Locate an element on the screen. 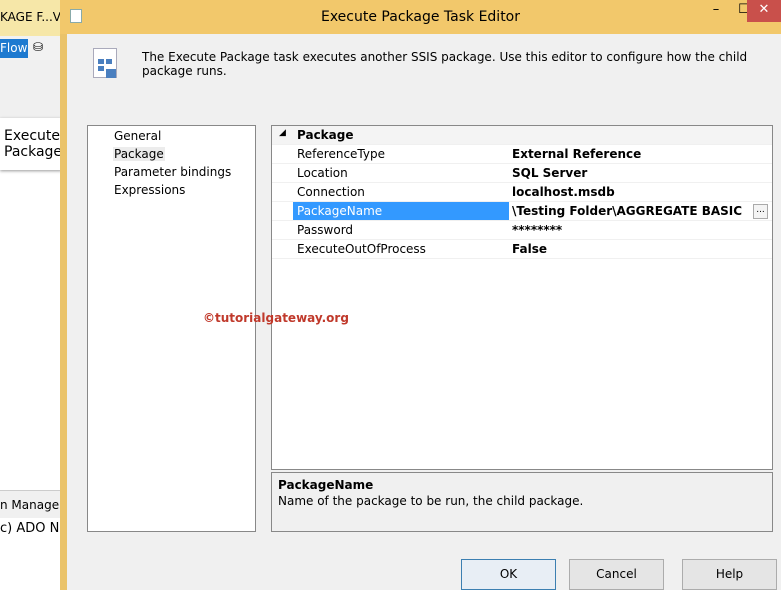 This screenshot has height=590, width=781. execute-package-task-shape: Execute Package is located at coordinates (31, 144).